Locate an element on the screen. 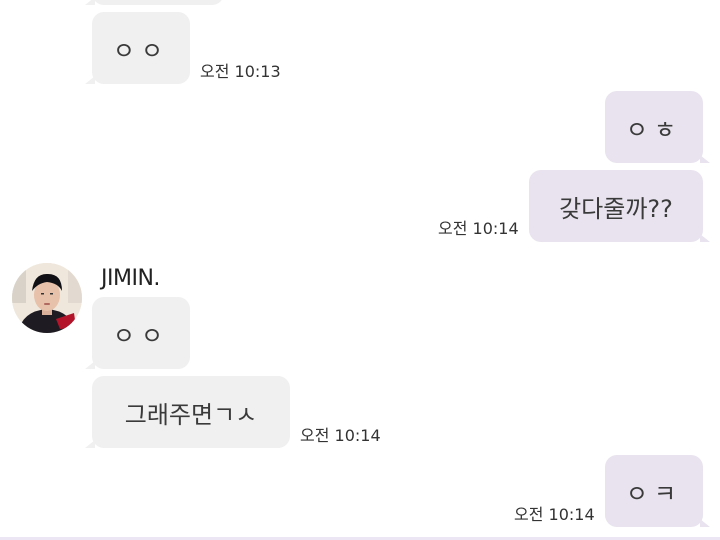 This screenshot has height=540, width=720. message-timestamp: 오전 10:13 is located at coordinates (240, 71).